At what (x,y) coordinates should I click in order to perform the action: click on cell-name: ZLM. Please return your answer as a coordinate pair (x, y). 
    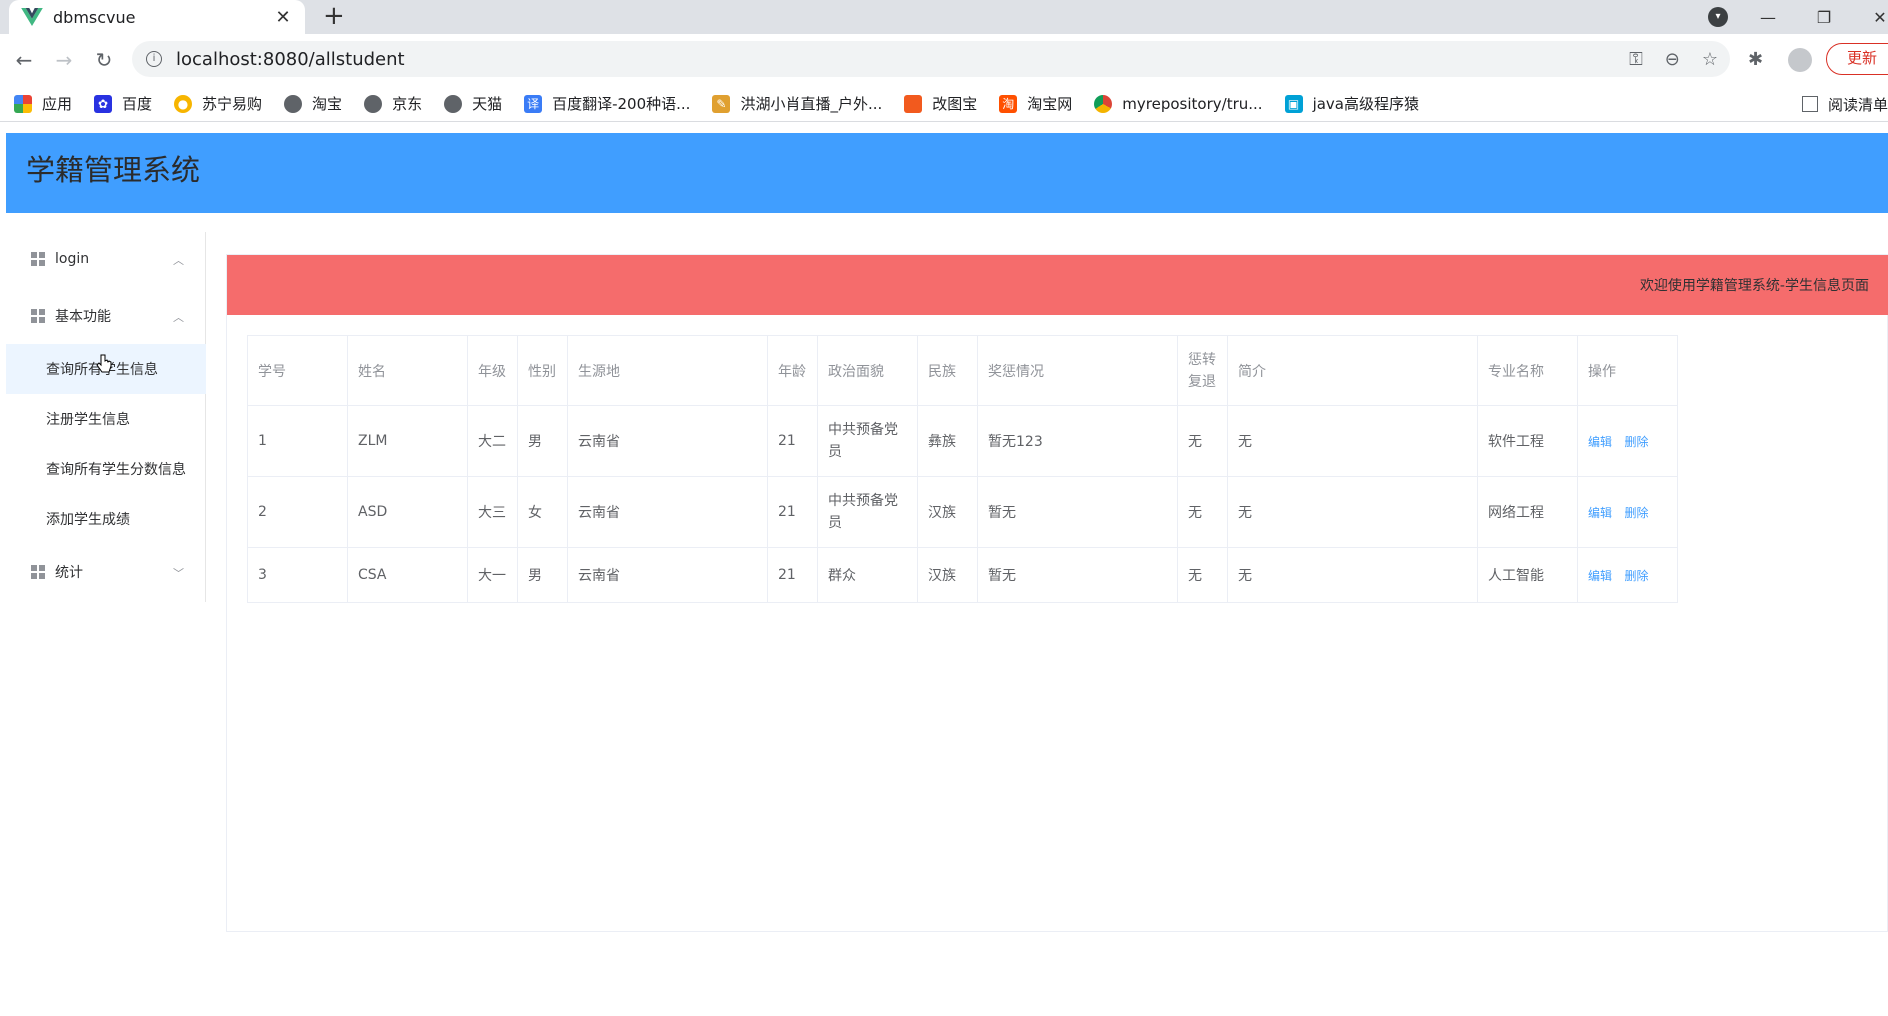
    Looking at the image, I should click on (407, 441).